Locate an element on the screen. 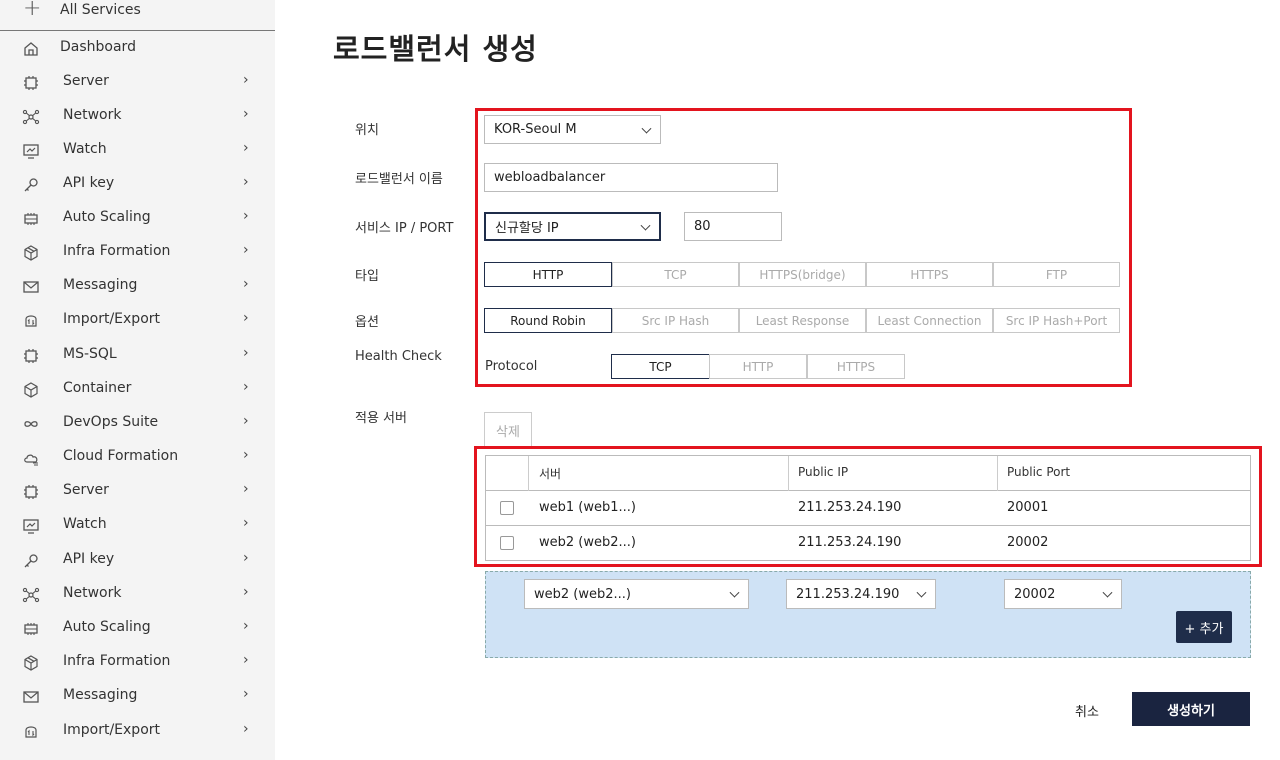  sidebar-item-dashboard: Dashboard is located at coordinates (137, 48).